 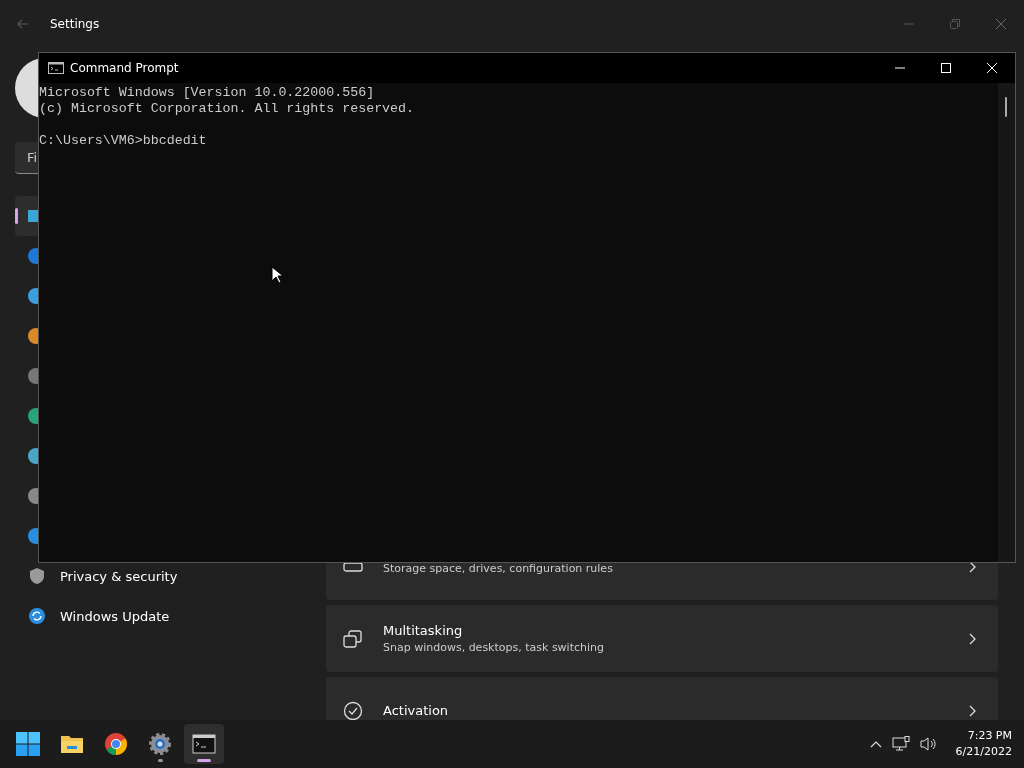 What do you see at coordinates (353, 638) in the screenshot?
I see `windows-stack-icon` at bounding box center [353, 638].